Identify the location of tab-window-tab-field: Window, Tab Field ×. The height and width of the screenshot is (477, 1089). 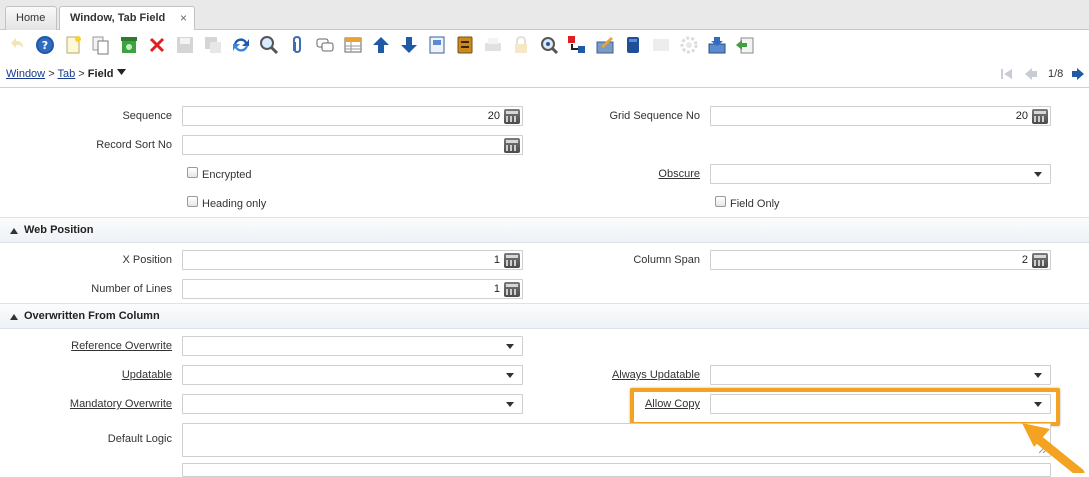
(127, 18).